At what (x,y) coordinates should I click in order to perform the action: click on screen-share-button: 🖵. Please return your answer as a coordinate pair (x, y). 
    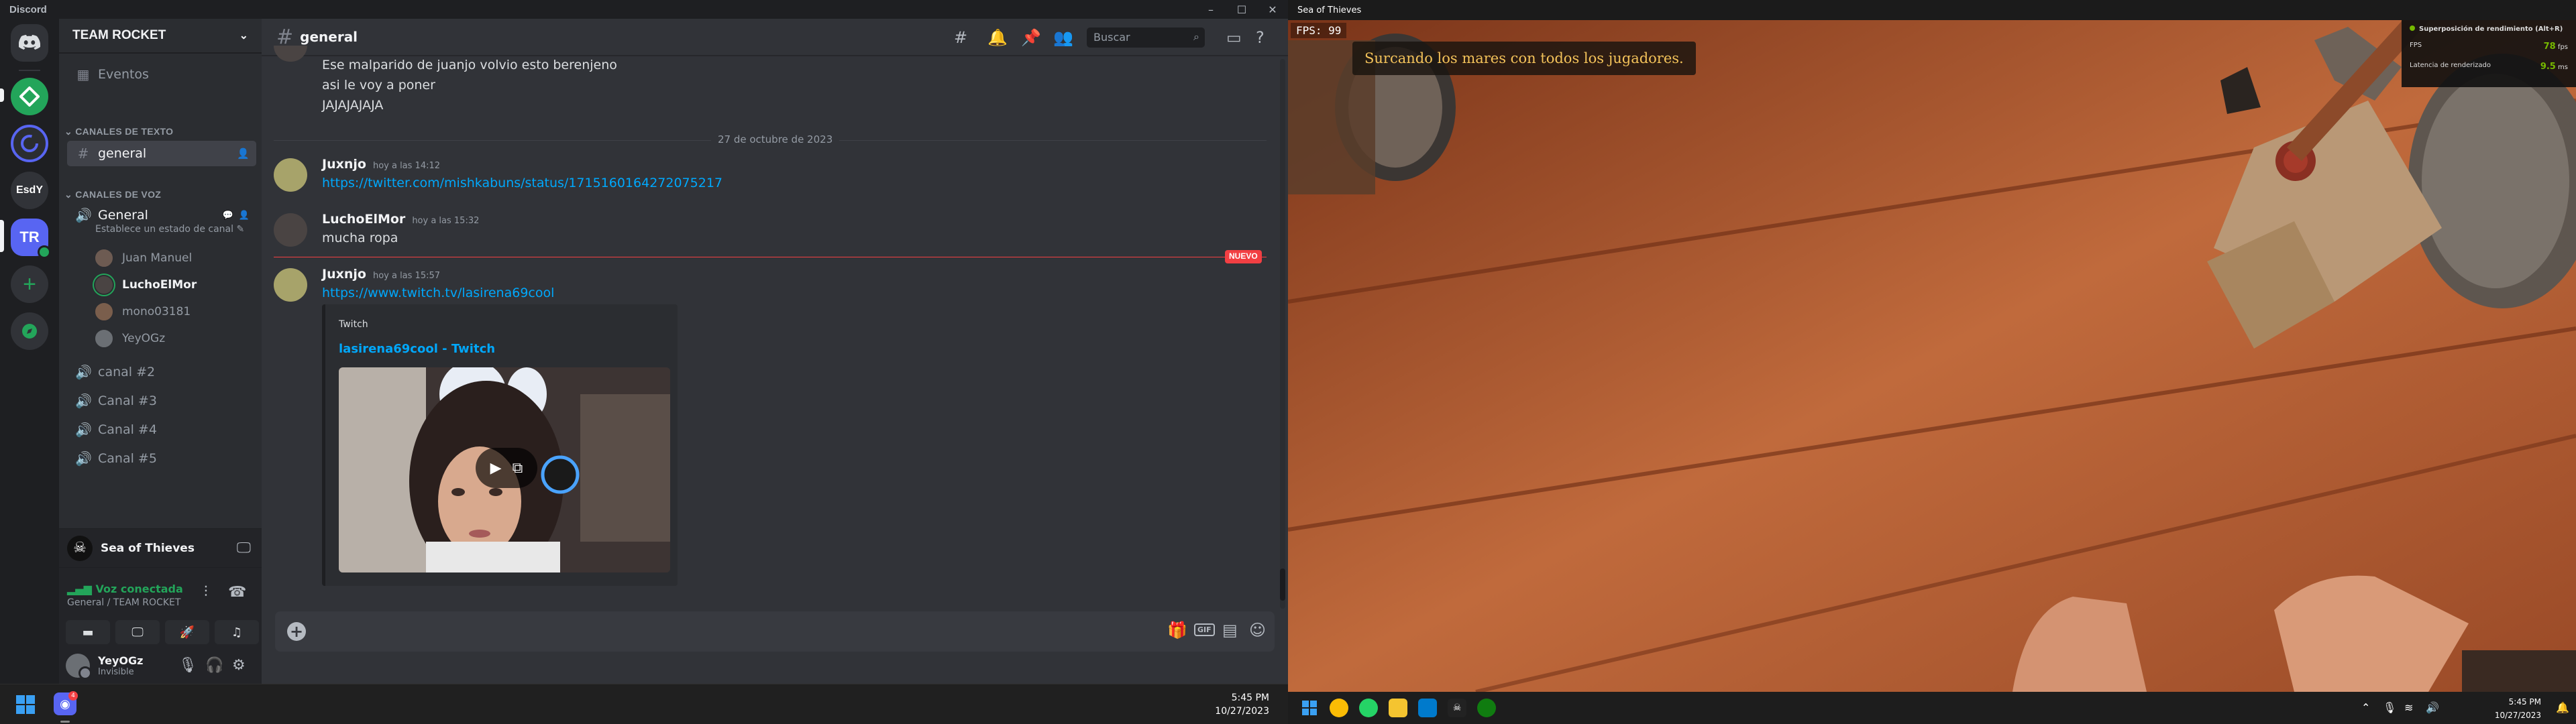
    Looking at the image, I should click on (137, 632).